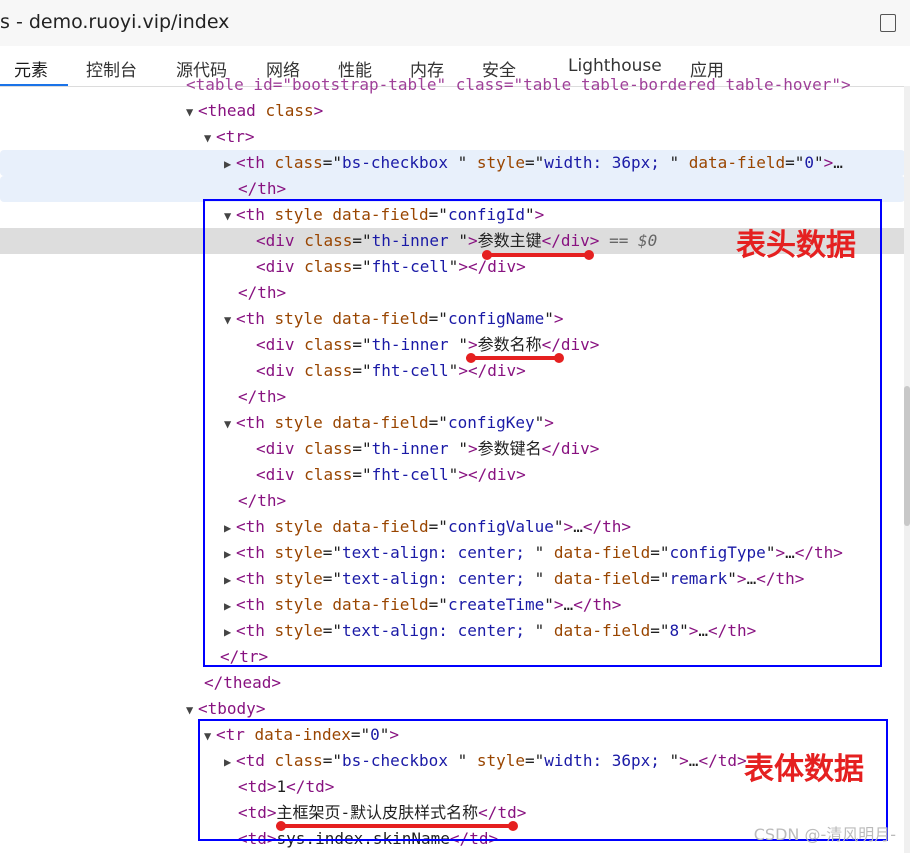  What do you see at coordinates (31, 68) in the screenshot?
I see `tab-elements: 元素` at bounding box center [31, 68].